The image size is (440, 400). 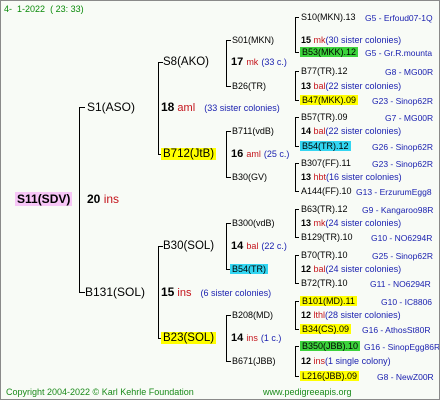 I want to click on gen4-node-12: B72(TR).10, so click(x=324, y=283).